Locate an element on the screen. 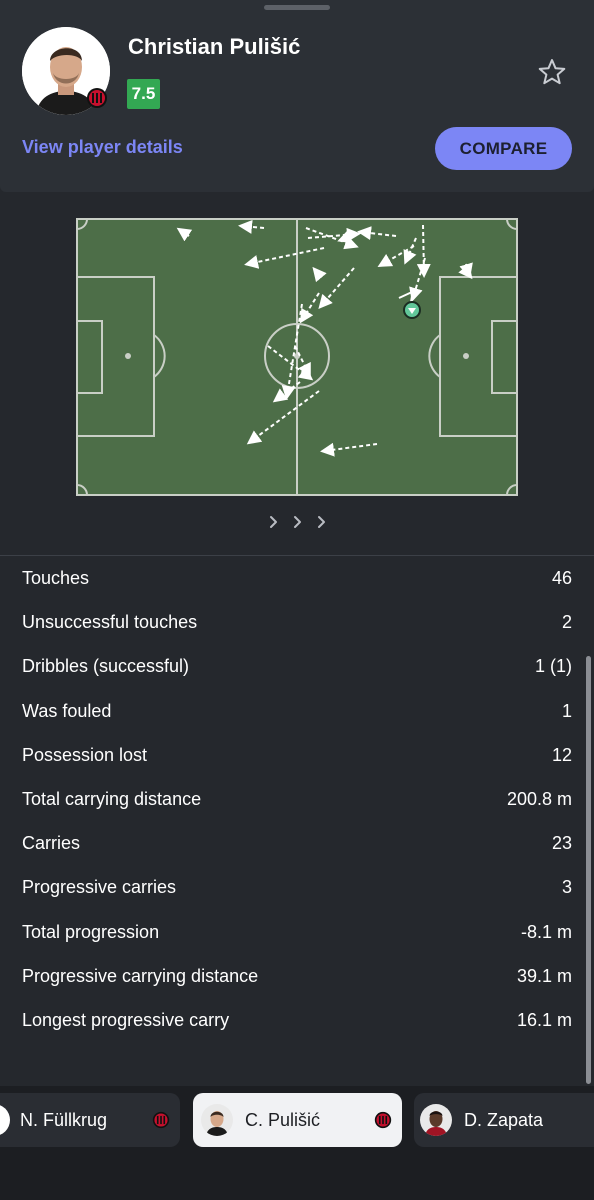 The width and height of the screenshot is (594, 1200). pitch-pager is located at coordinates (298, 522).